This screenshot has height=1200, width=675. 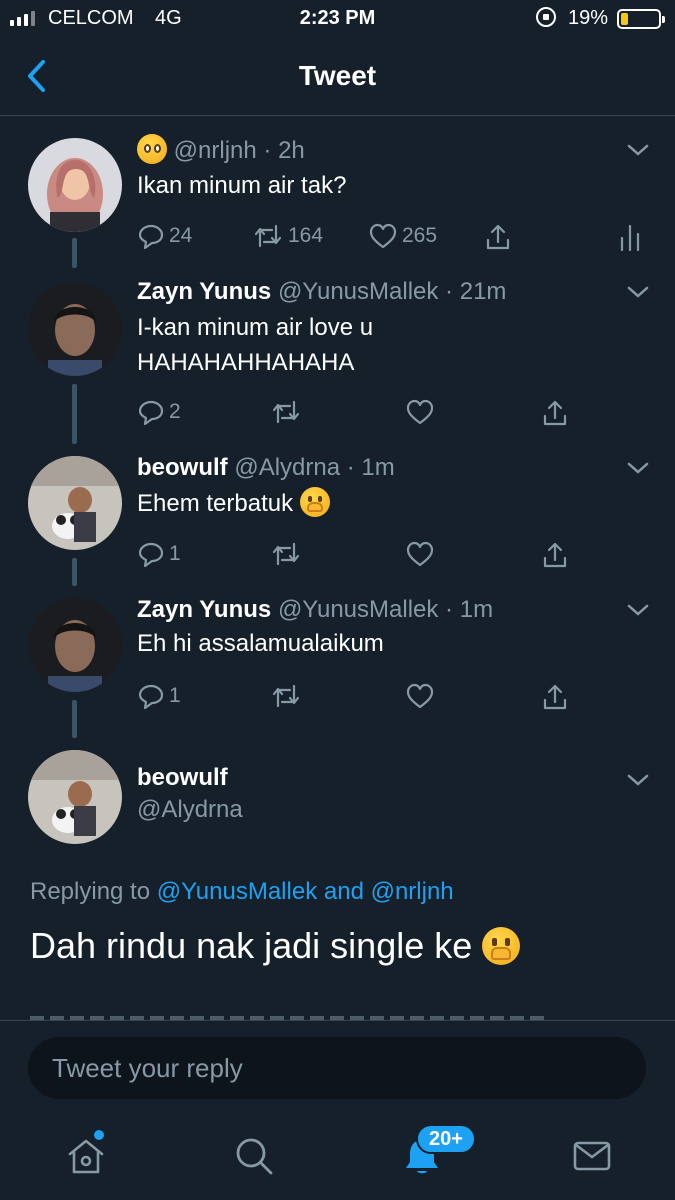 I want to click on author-name: beowulf, so click(x=182, y=777).